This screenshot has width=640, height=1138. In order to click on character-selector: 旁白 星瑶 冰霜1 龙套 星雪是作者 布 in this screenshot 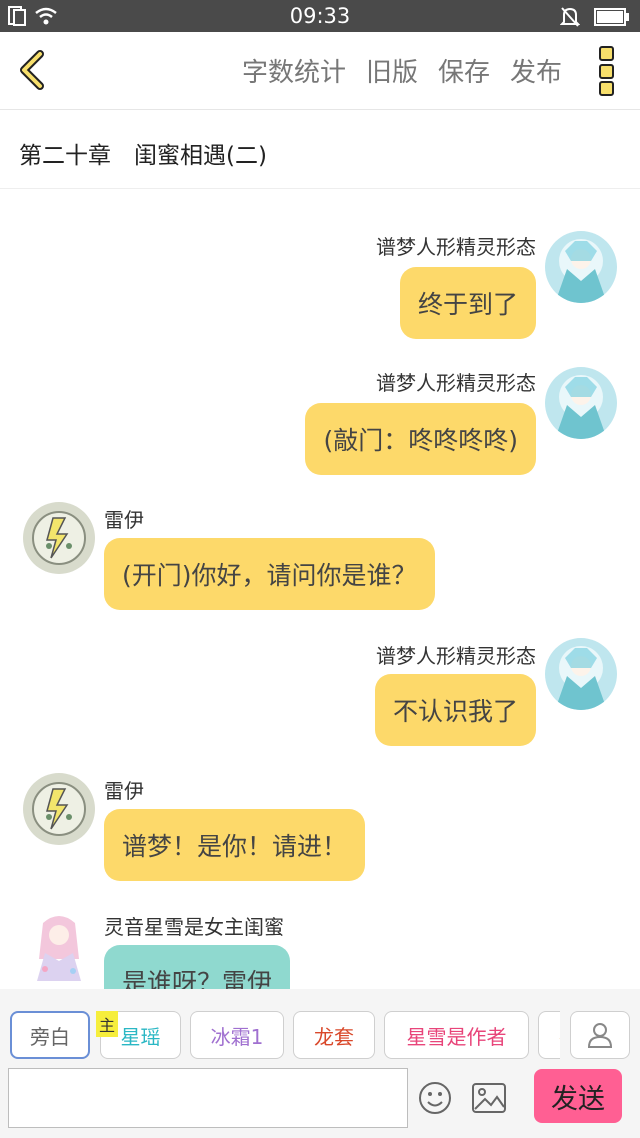, I will do `click(280, 1037)`.